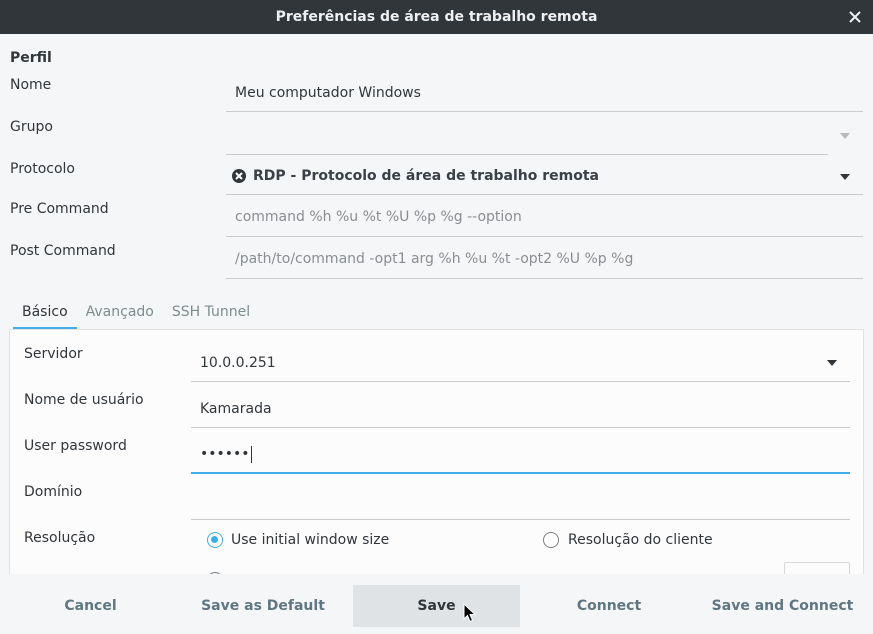 This screenshot has height=634, width=873. I want to click on username-value: Kamarada, so click(236, 408).